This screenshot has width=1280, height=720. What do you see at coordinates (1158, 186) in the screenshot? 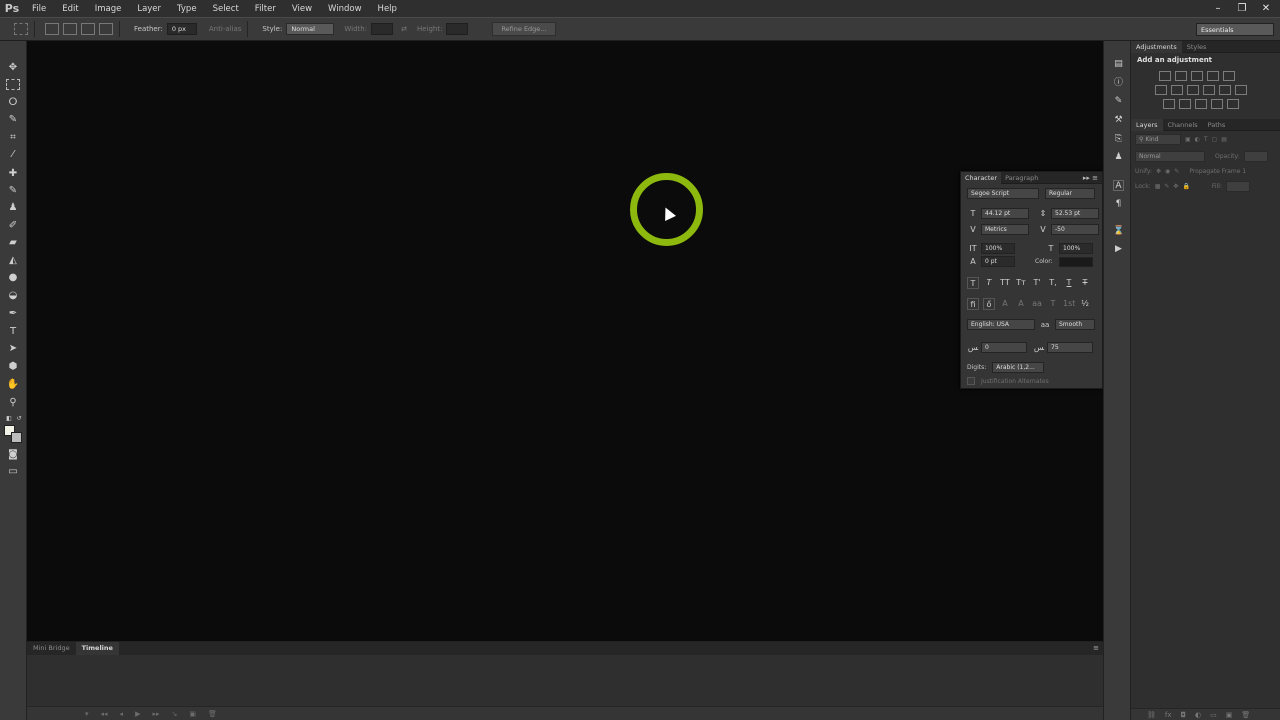
I see `lock-transparent-icon: ▦` at bounding box center [1158, 186].